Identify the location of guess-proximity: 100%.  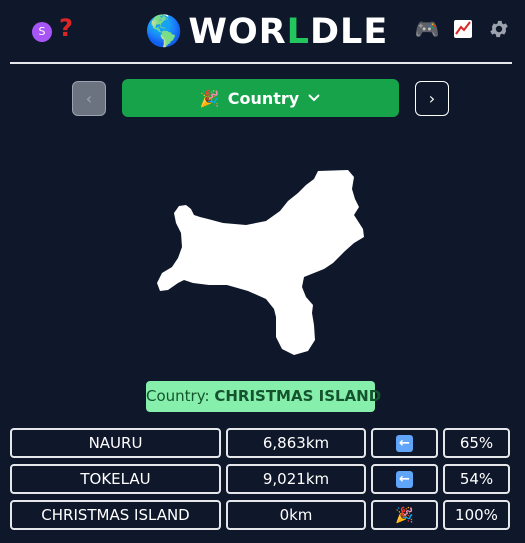
(476, 515).